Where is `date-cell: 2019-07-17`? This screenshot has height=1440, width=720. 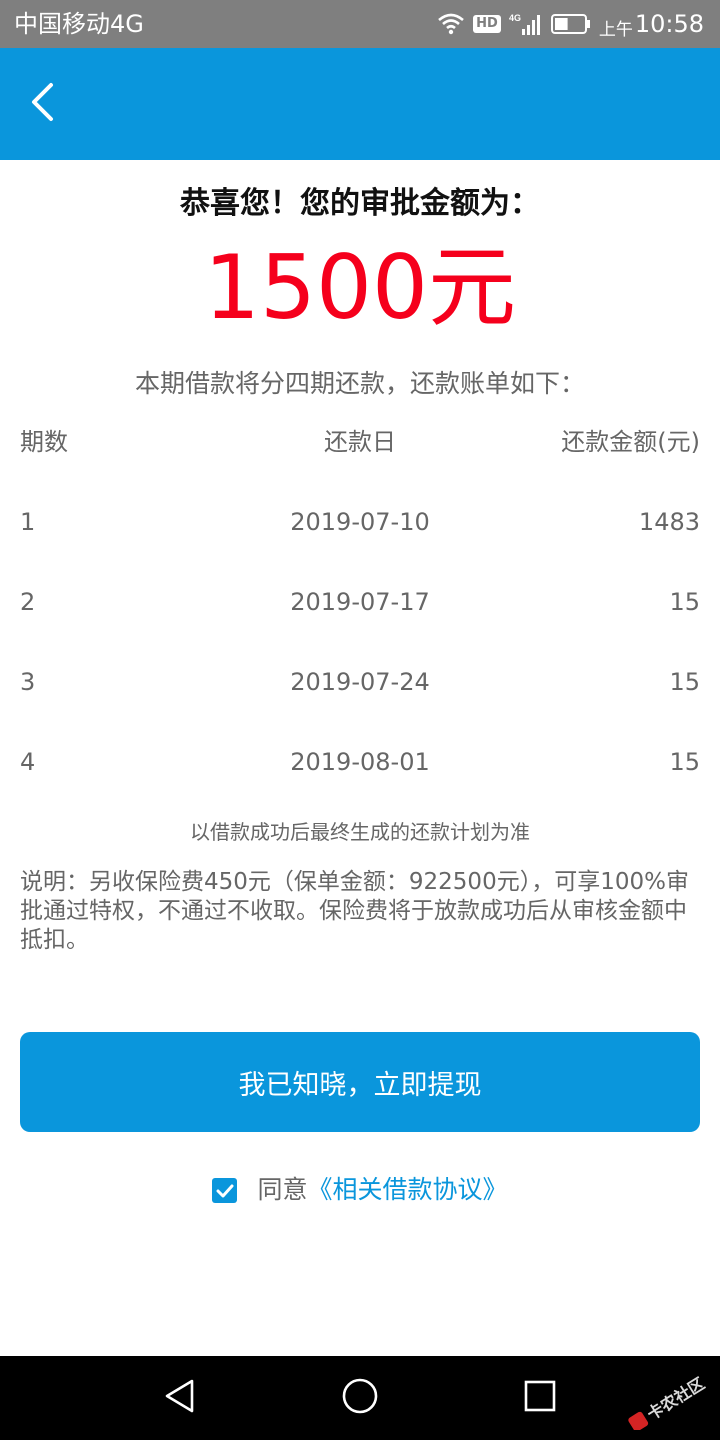 date-cell: 2019-07-17 is located at coordinates (360, 602).